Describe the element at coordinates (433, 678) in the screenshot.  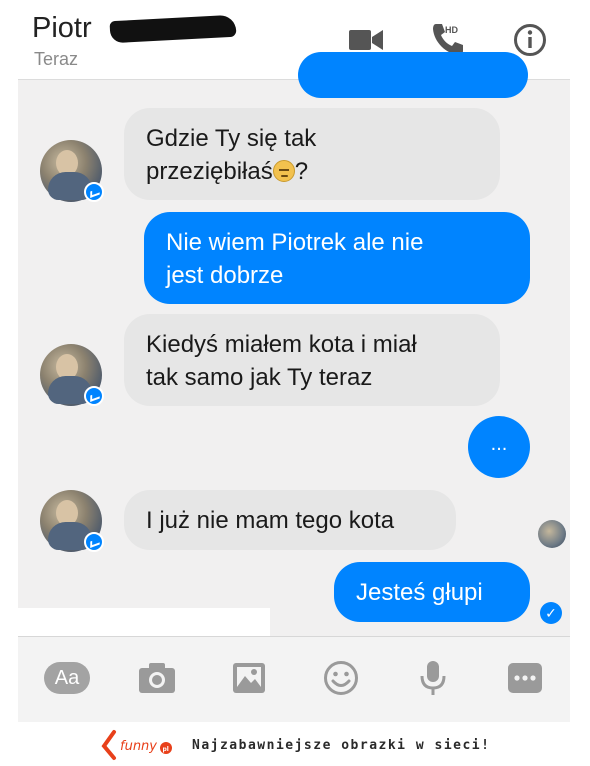
I see `microphone-icon` at that location.